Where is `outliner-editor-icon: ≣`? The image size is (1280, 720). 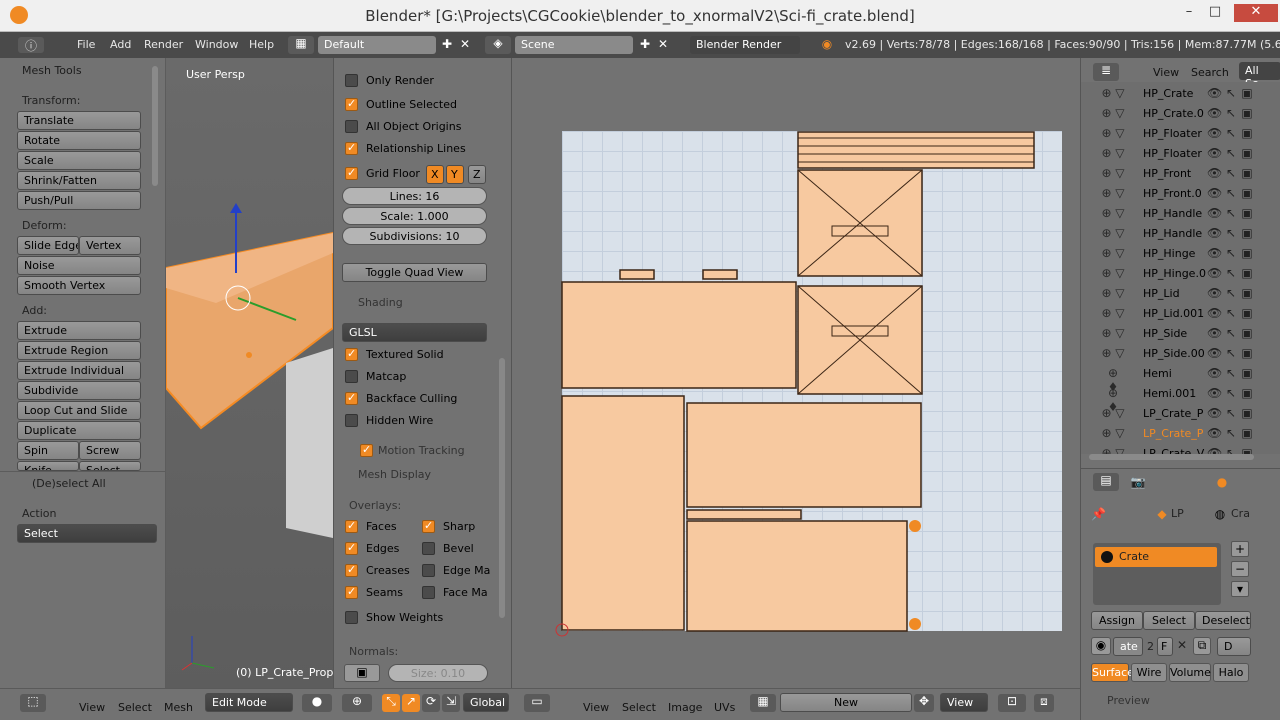 outliner-editor-icon: ≣ is located at coordinates (1106, 72).